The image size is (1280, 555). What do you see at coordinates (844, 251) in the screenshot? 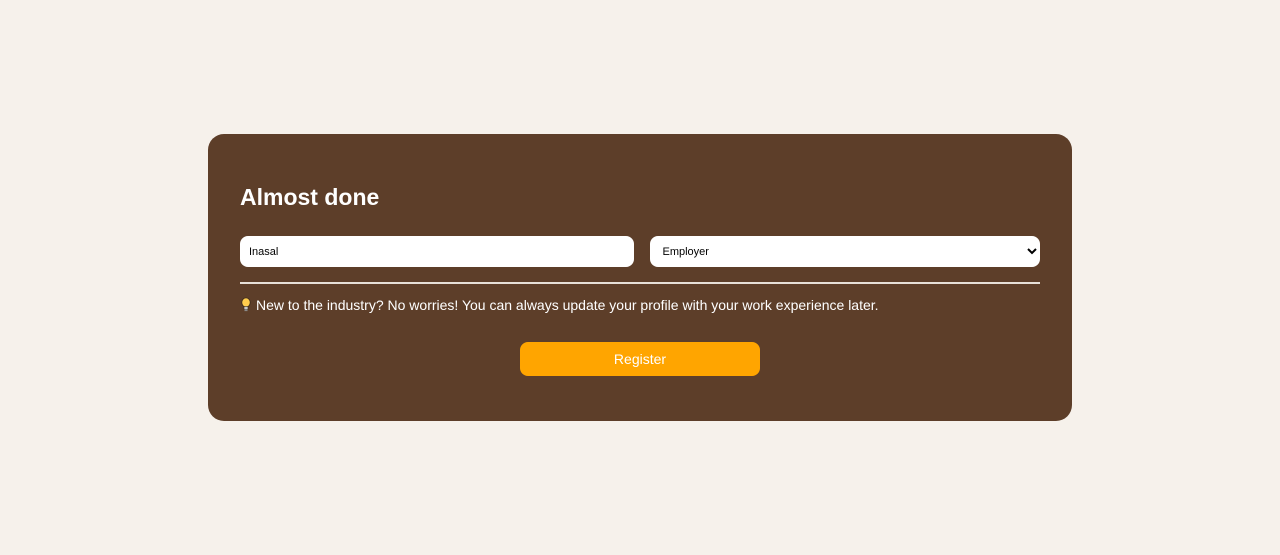
I see `role-select: Employer` at bounding box center [844, 251].